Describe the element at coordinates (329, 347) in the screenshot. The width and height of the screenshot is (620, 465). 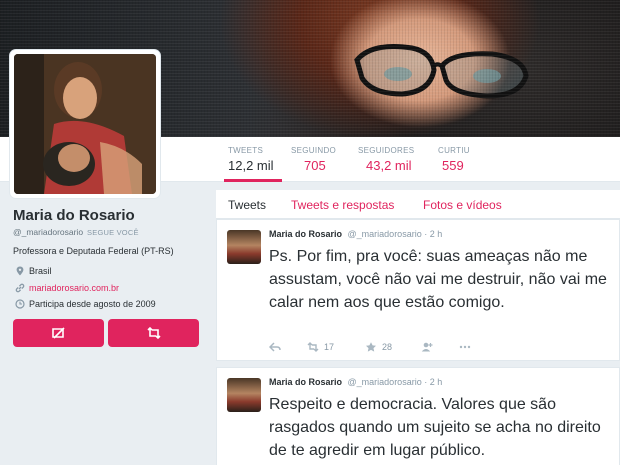
I see `retweet-count: 17` at that location.